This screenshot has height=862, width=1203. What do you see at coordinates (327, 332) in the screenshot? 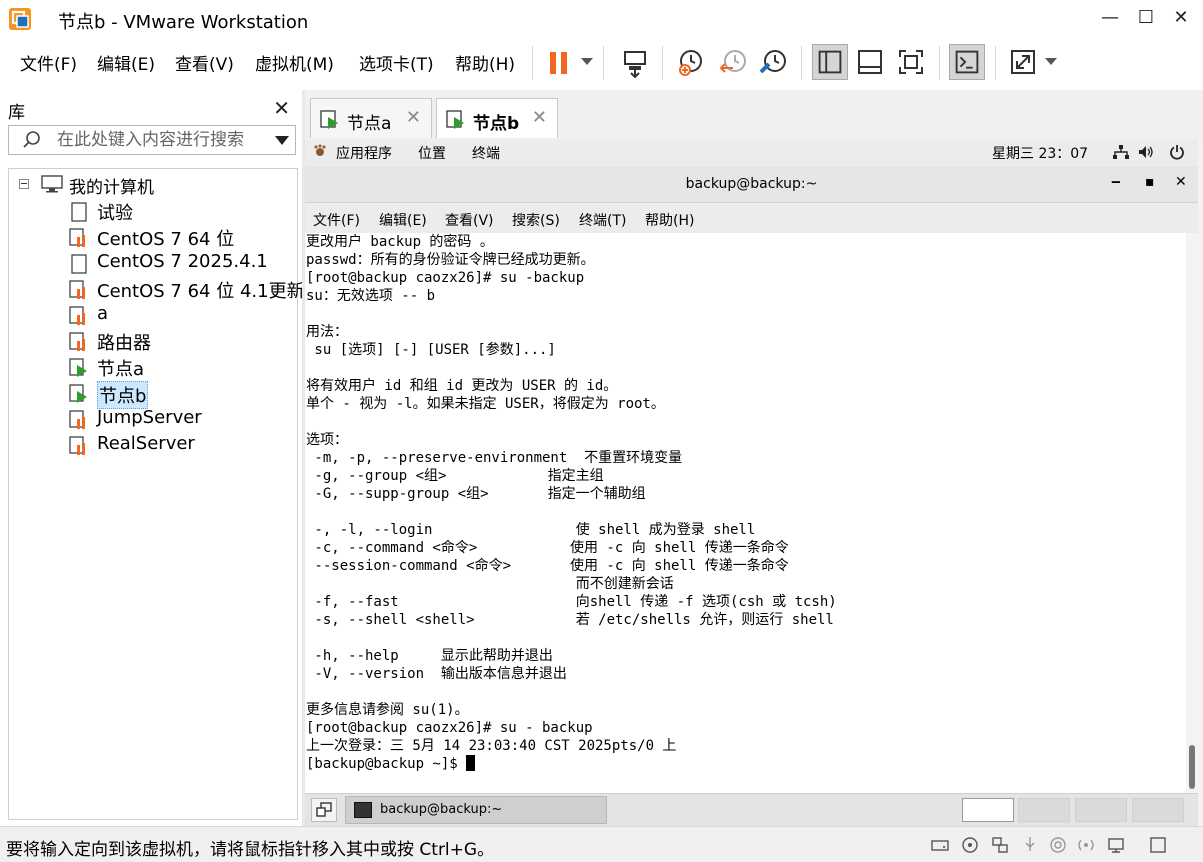
I see `terminal-line-text: 用法：` at bounding box center [327, 332].